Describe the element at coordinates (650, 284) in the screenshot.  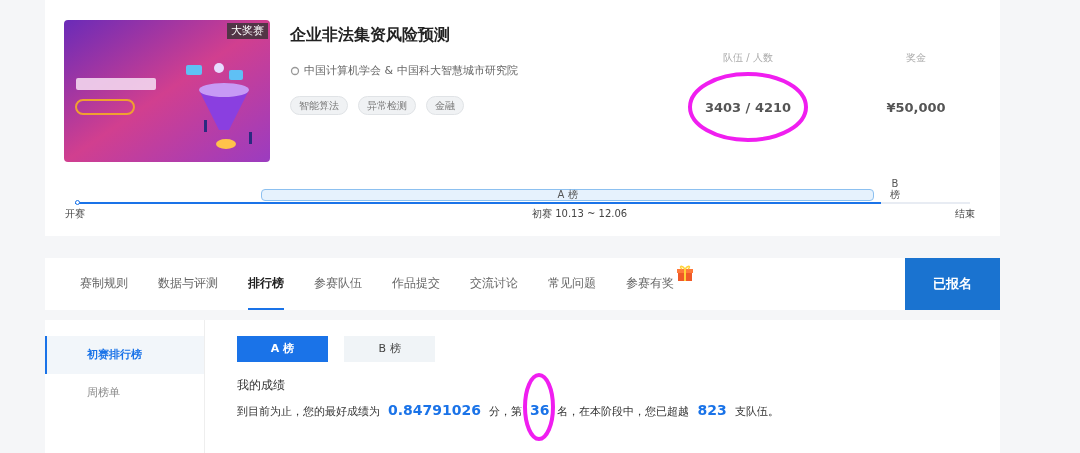
I see `tab: 参赛有奖` at that location.